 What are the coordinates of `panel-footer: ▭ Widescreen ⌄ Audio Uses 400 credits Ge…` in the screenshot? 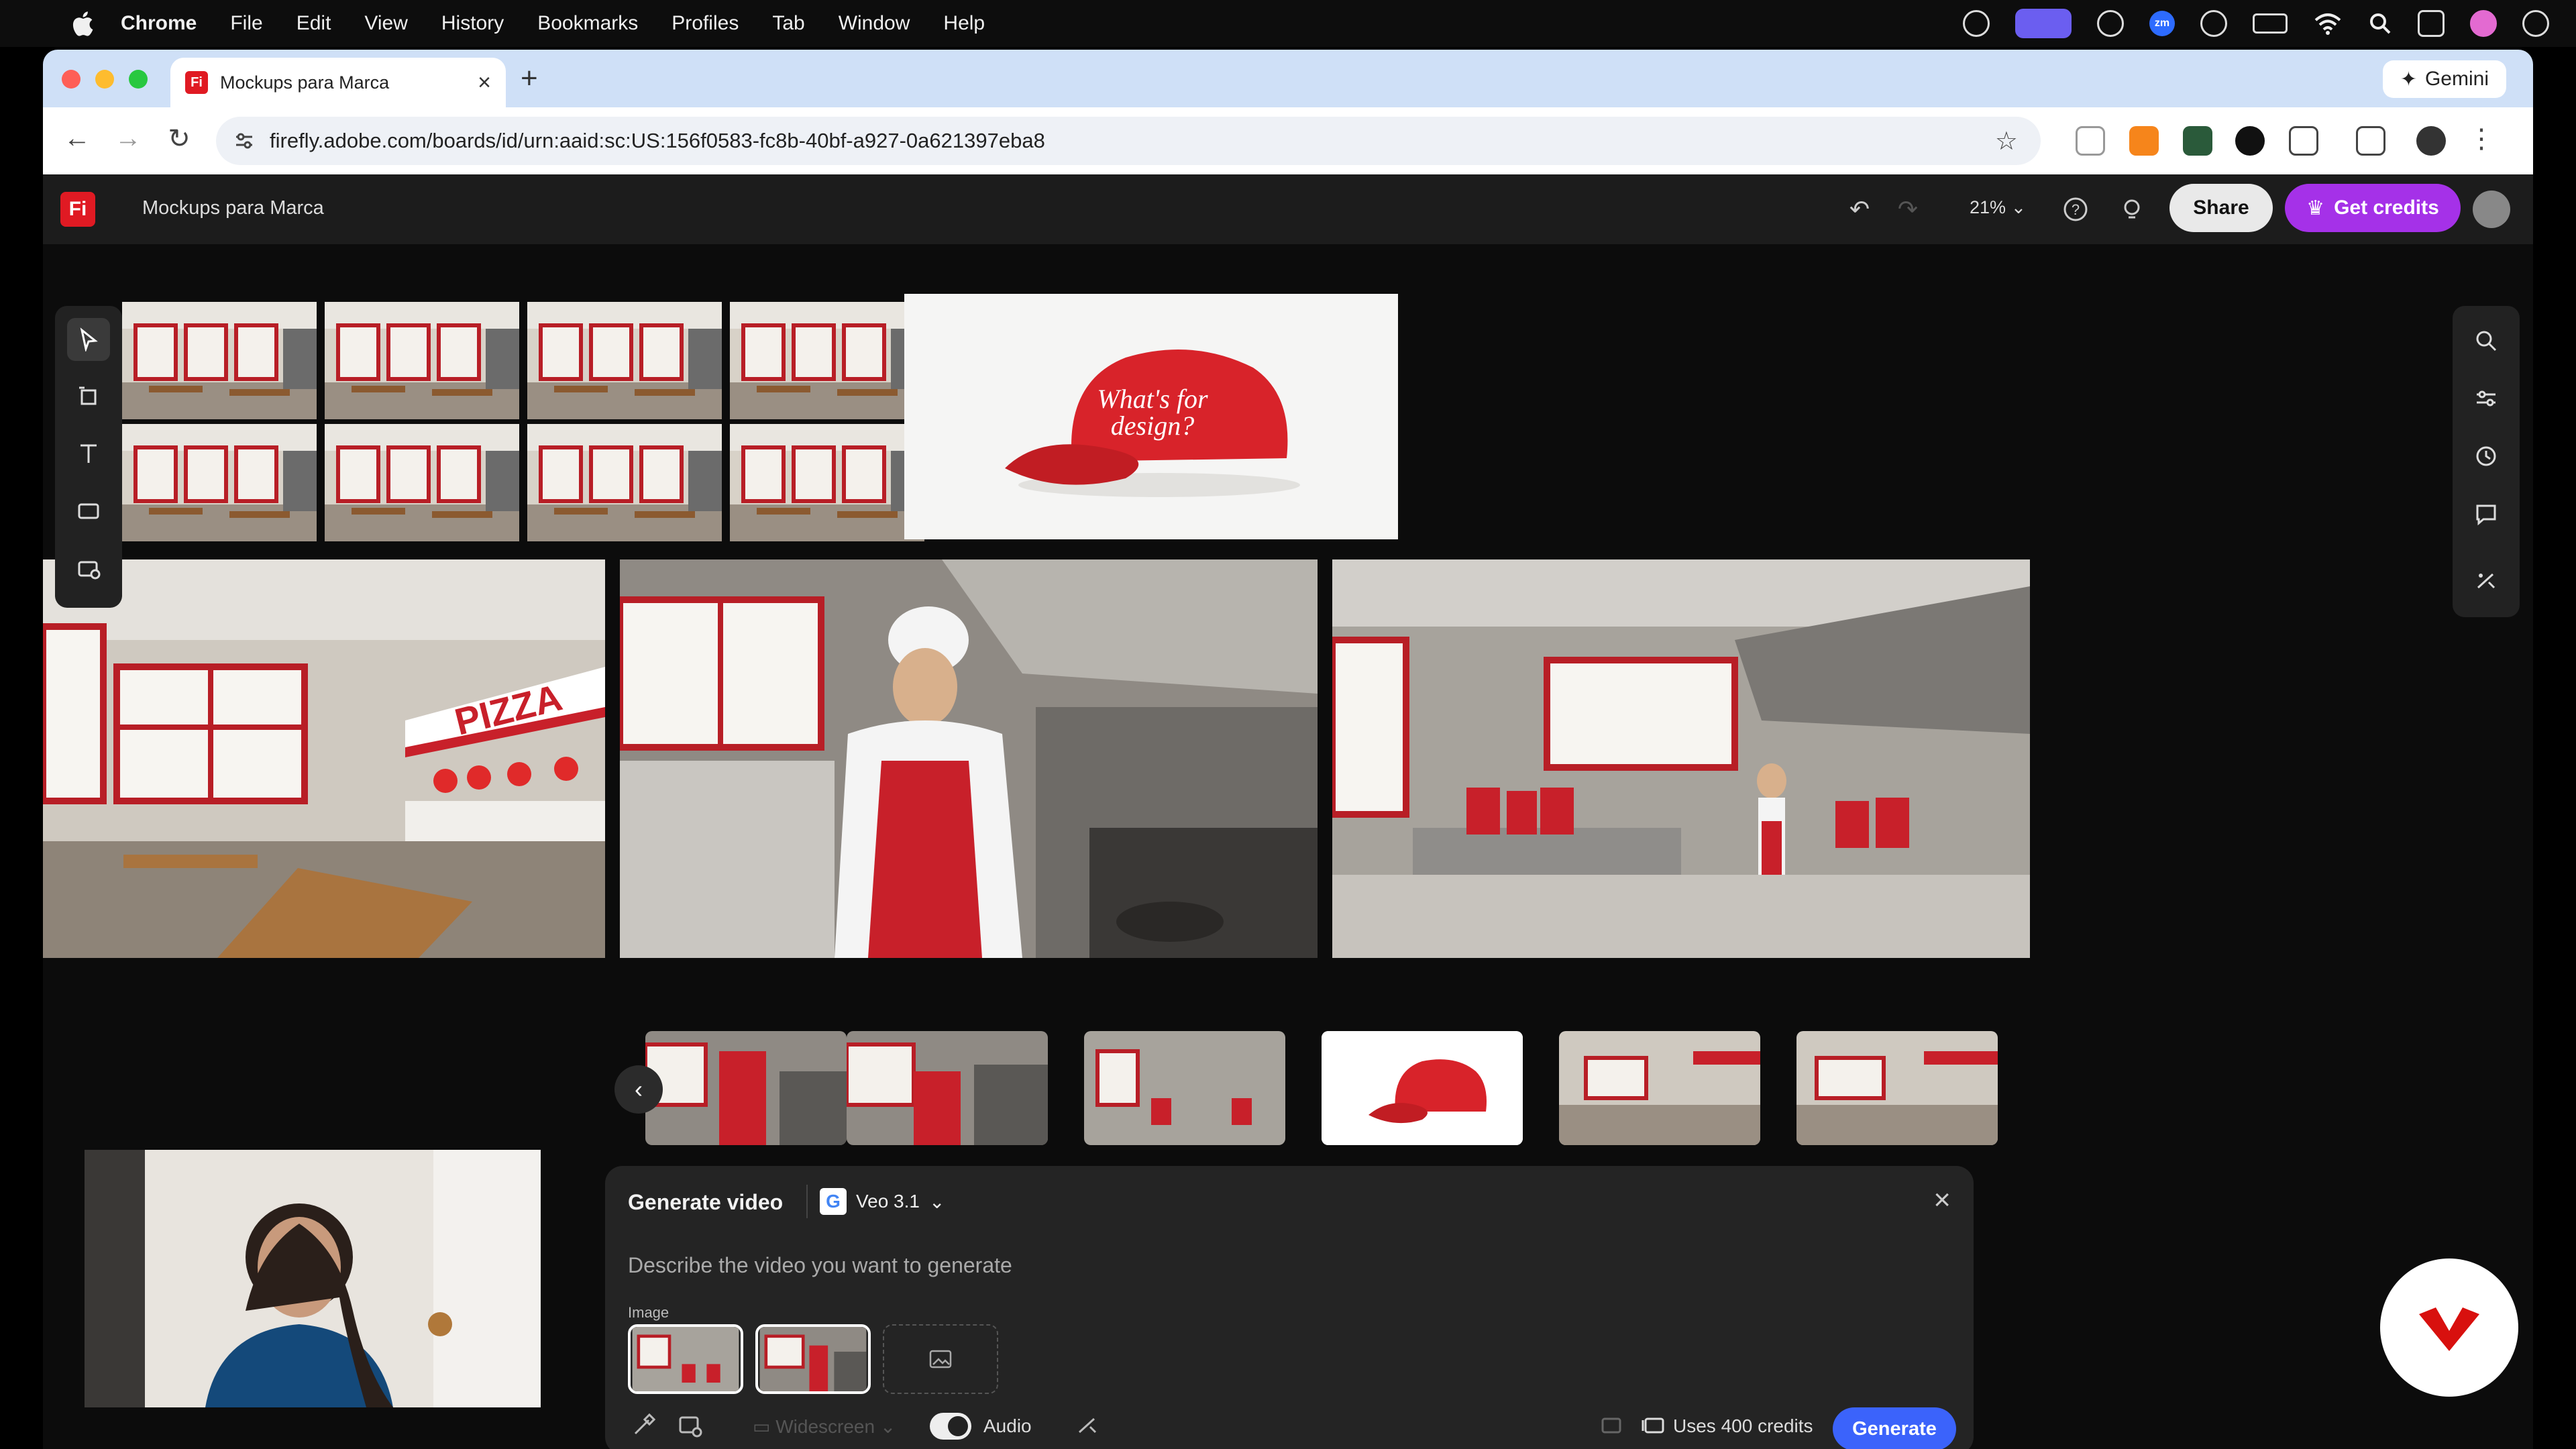 It's located at (1289, 1425).